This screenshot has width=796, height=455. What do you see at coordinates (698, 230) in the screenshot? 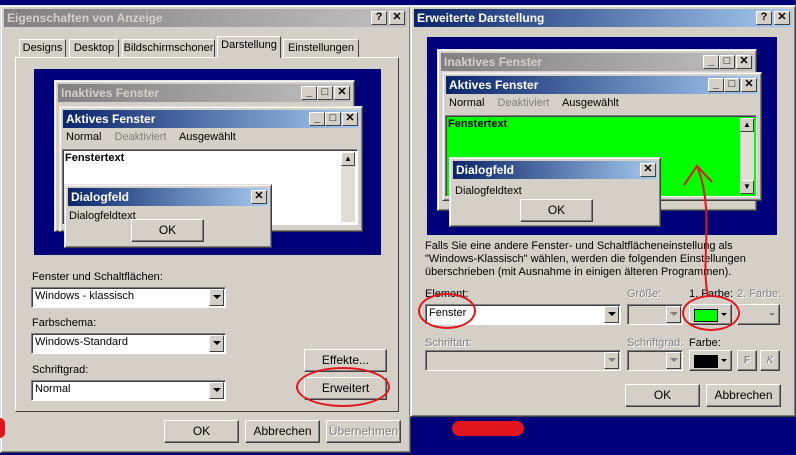
I see `annotation-arrow` at bounding box center [698, 230].